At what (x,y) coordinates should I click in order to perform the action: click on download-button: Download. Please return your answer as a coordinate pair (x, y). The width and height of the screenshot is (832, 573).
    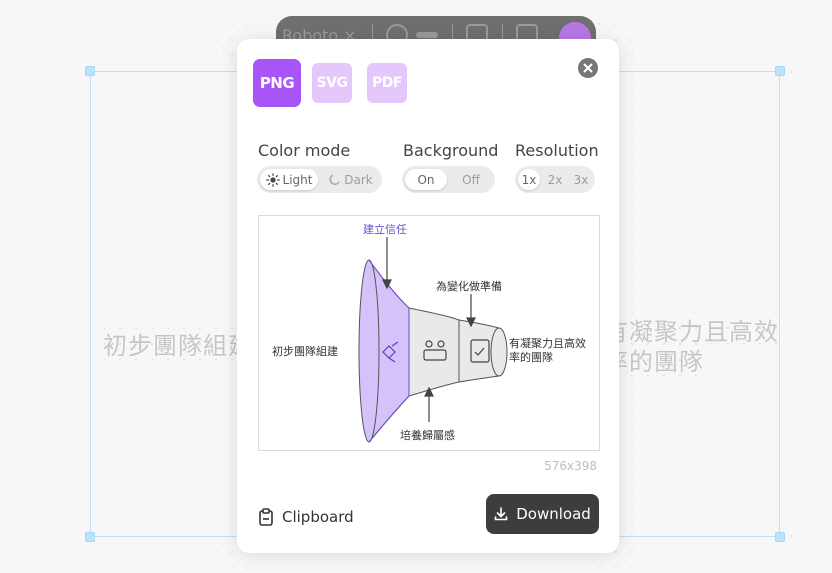
    Looking at the image, I should click on (542, 514).